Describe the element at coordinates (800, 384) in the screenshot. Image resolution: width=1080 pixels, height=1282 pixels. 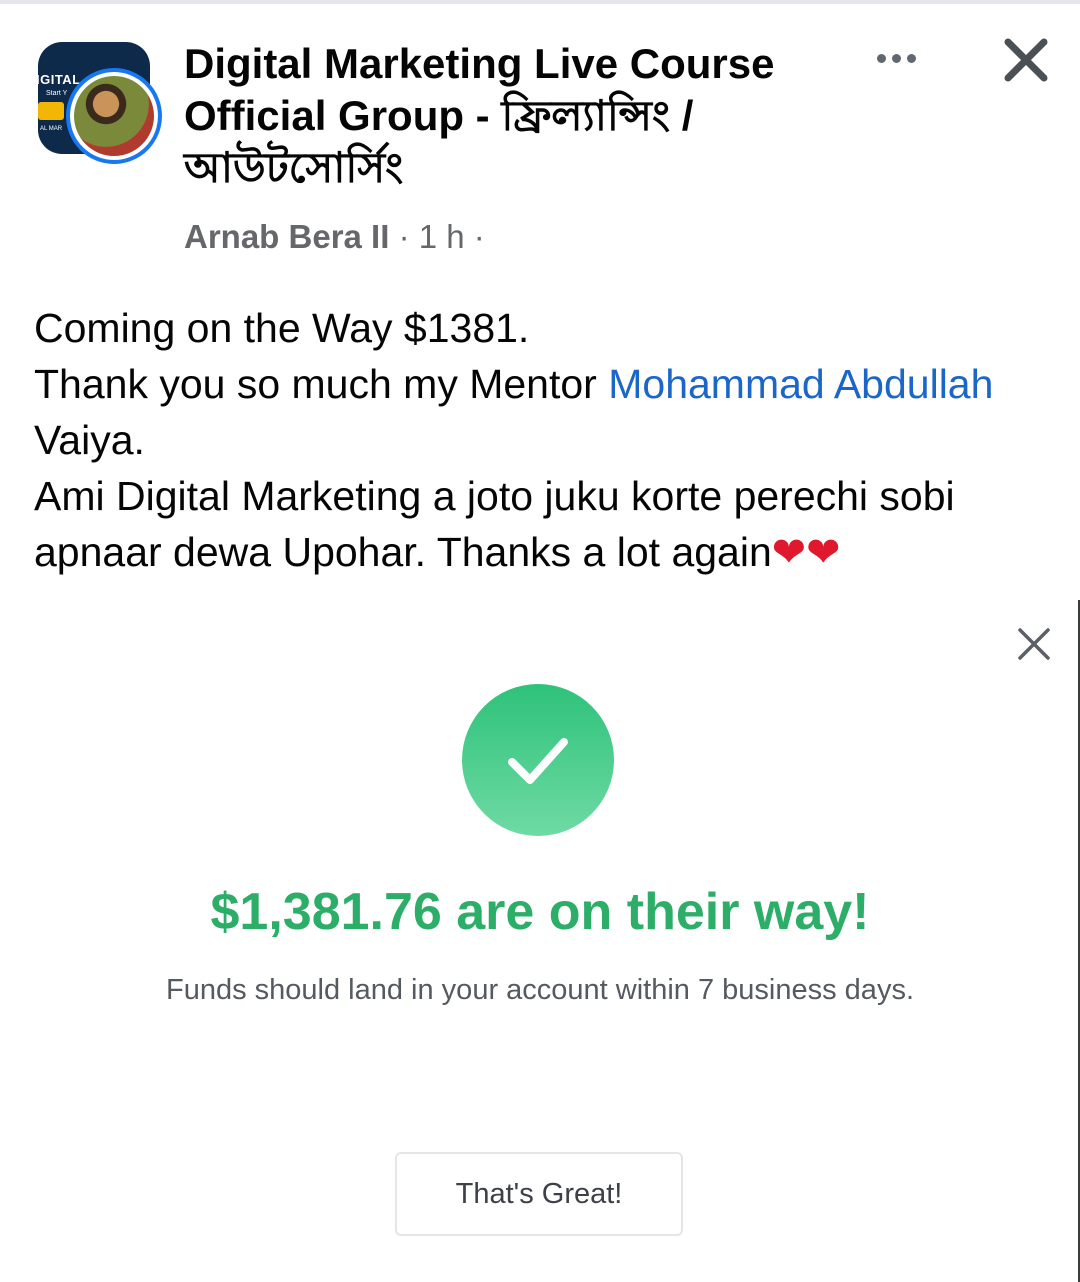
I see `mention-link: Mohammad Abdullah` at that location.